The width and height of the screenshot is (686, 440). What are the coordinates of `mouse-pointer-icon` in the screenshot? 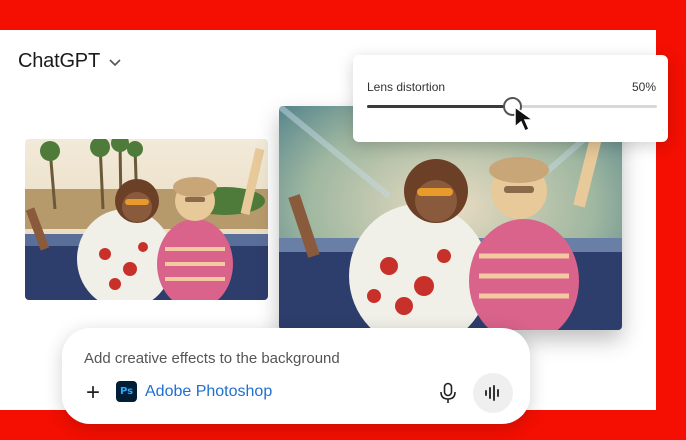 It's located at (525, 119).